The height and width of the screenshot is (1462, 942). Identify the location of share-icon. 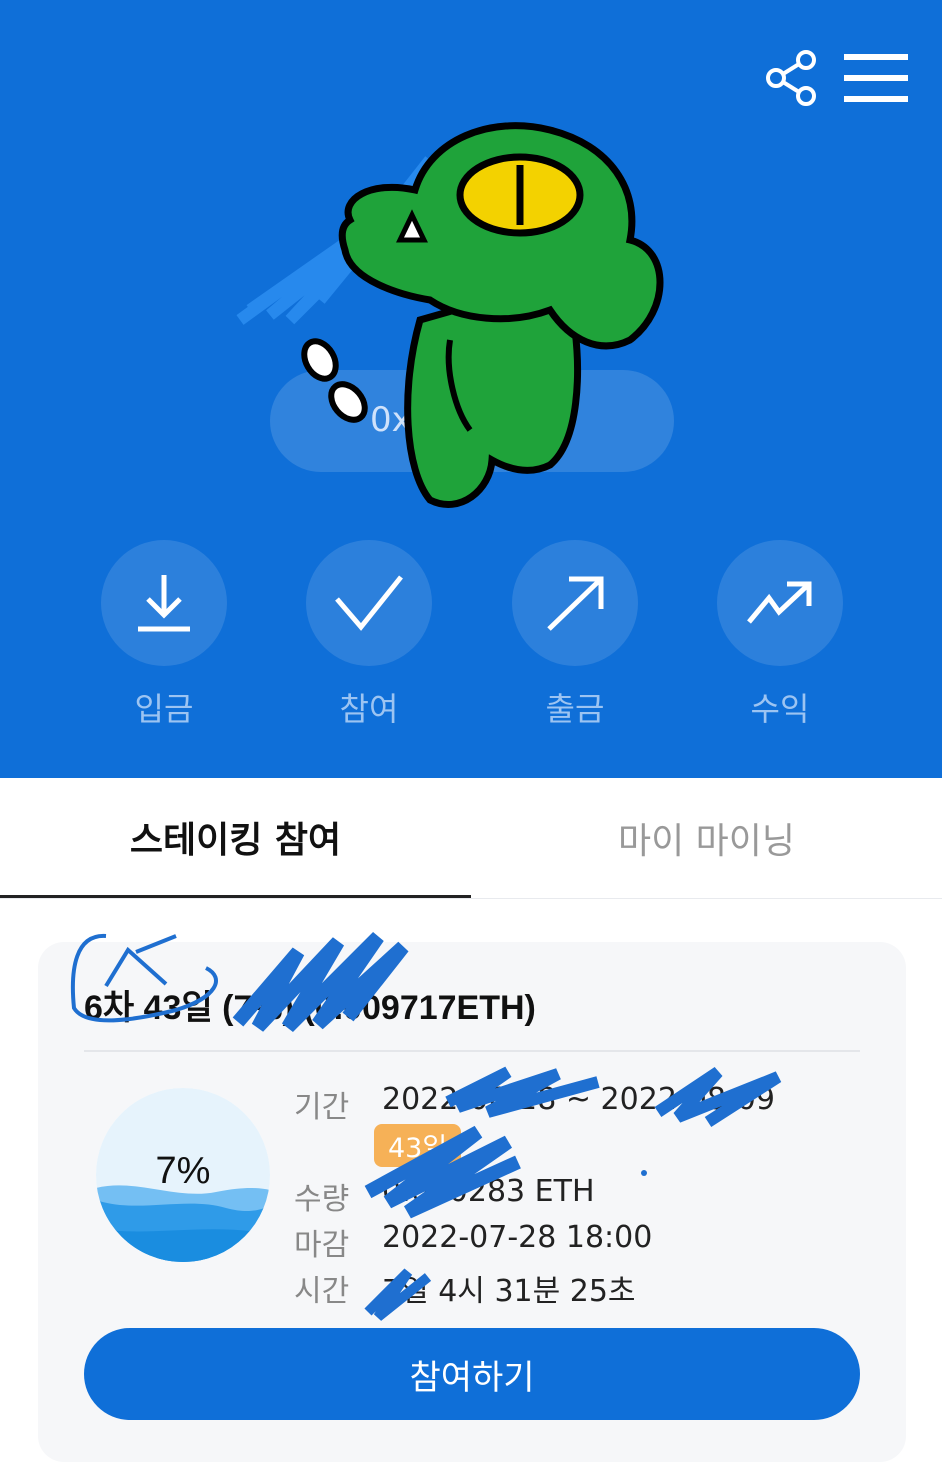
(791, 78).